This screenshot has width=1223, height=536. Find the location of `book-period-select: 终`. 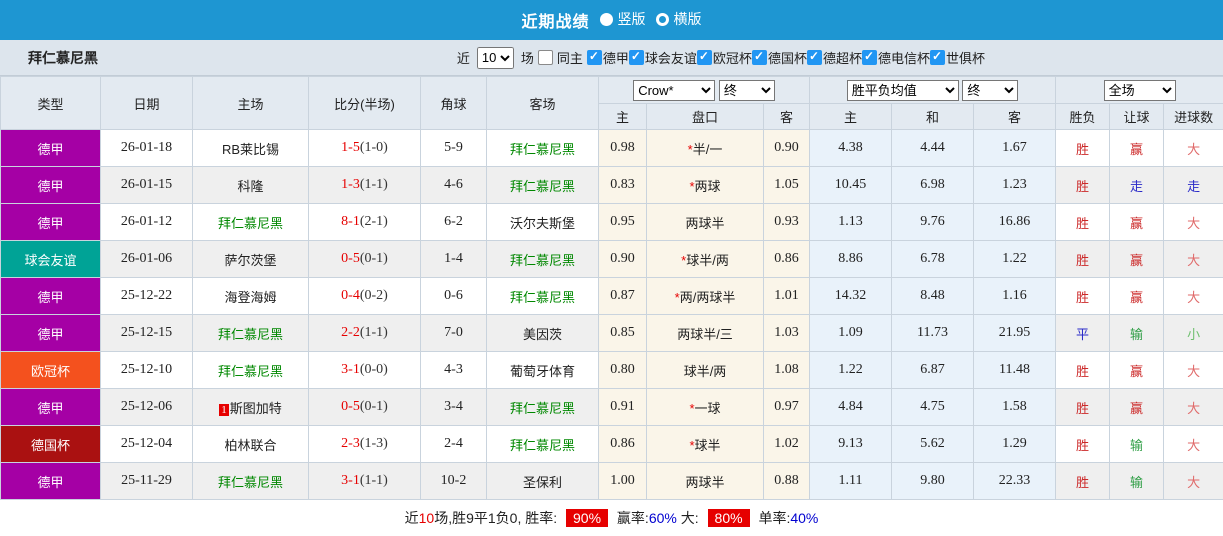

book-period-select: 终 is located at coordinates (746, 90).